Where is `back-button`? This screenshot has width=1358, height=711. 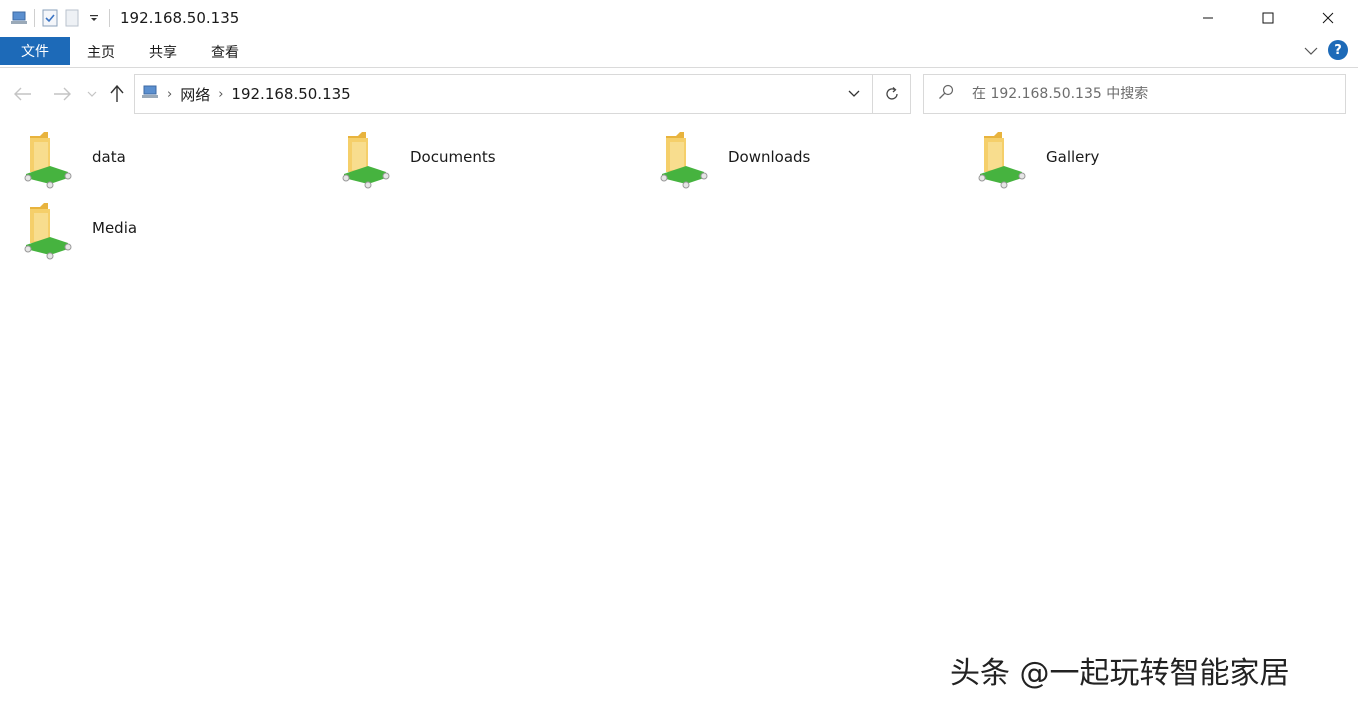
back-button is located at coordinates (23, 94).